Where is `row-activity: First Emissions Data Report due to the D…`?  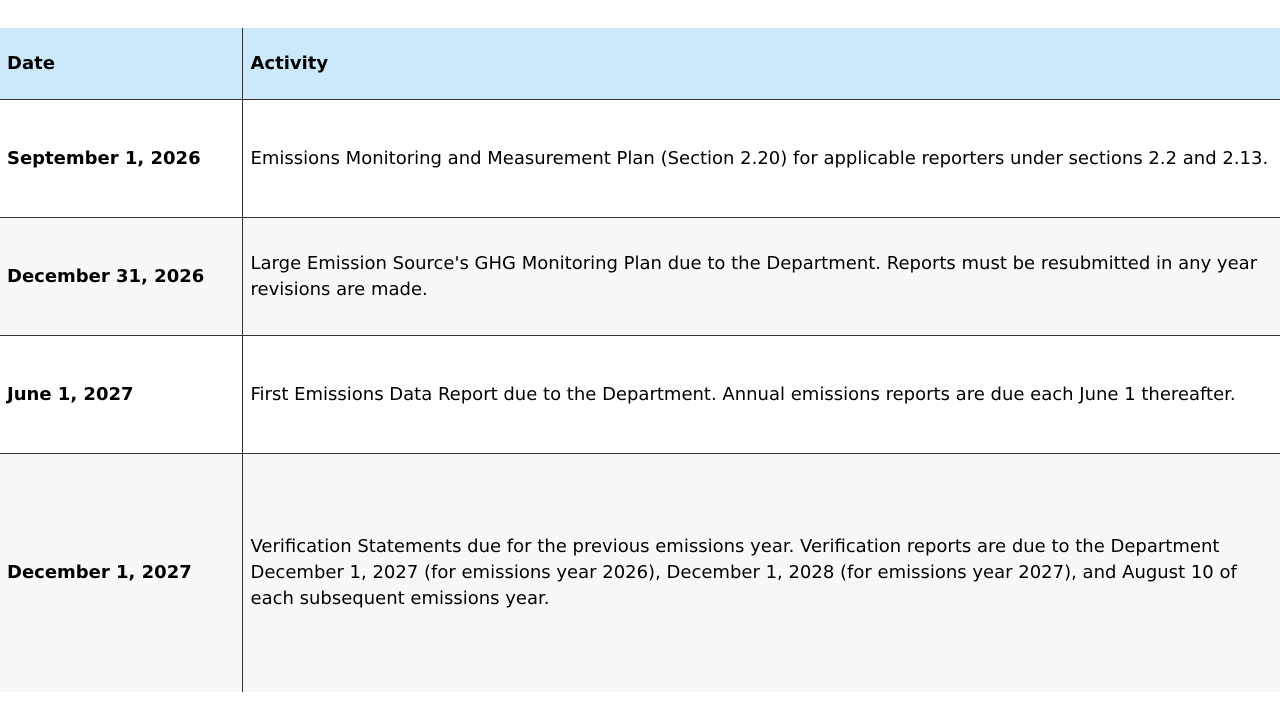
row-activity: First Emissions Data Report due to the D… is located at coordinates (761, 394).